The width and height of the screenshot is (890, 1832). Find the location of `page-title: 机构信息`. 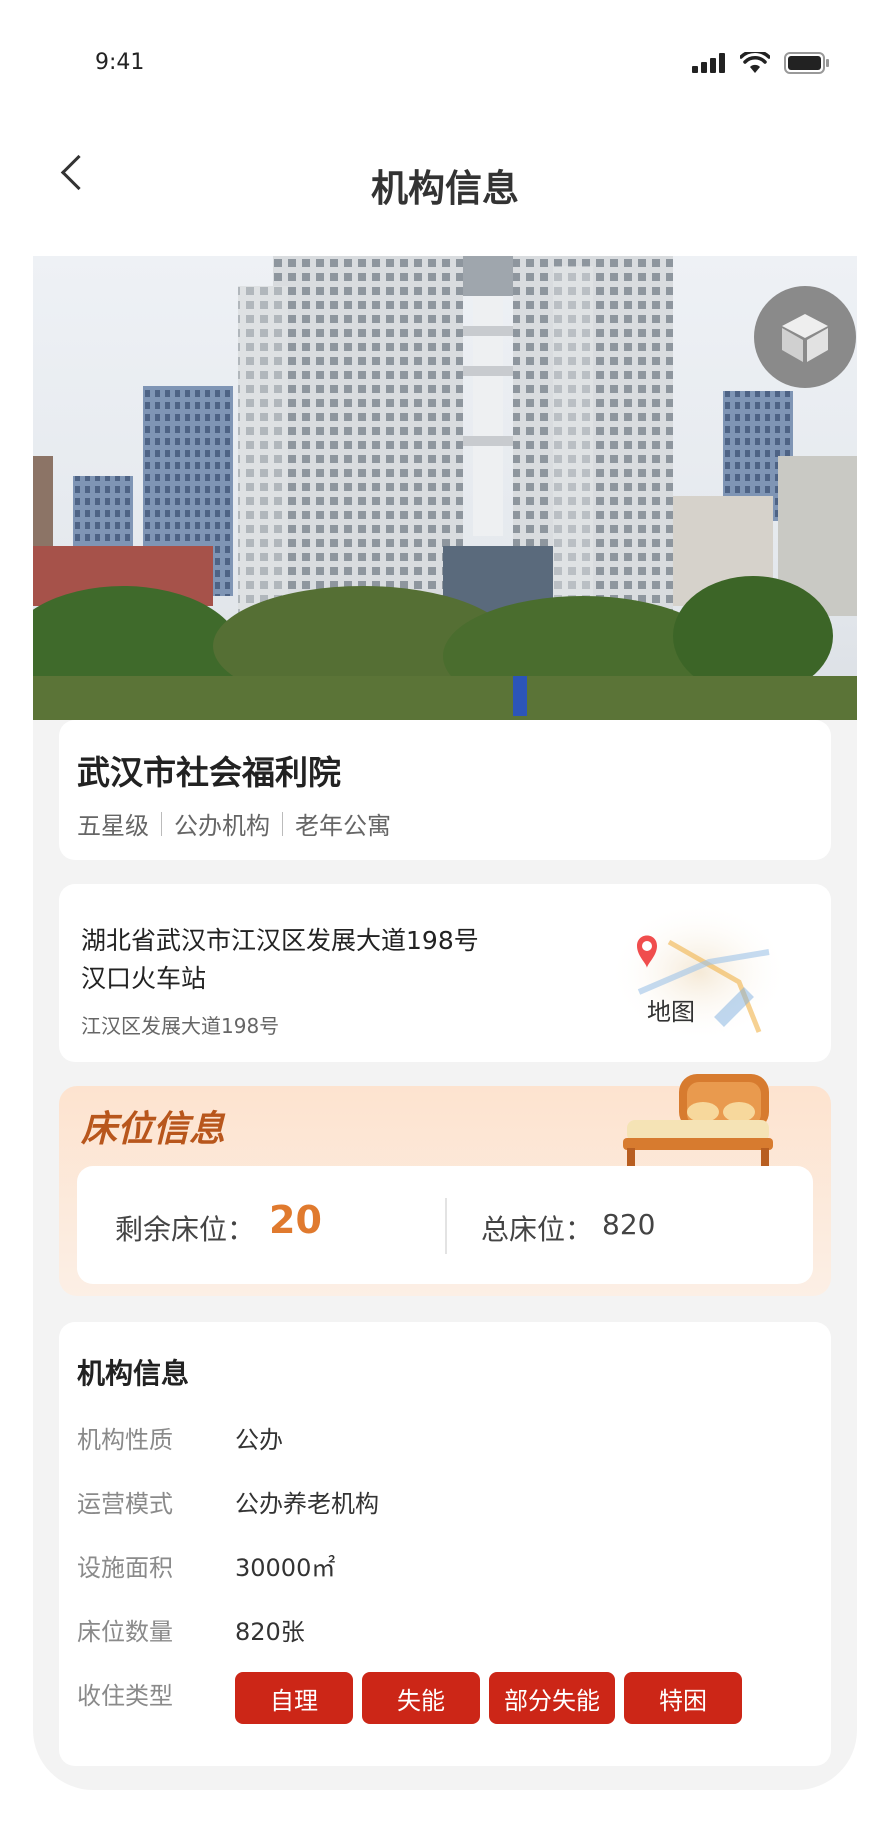

page-title: 机构信息 is located at coordinates (445, 188).